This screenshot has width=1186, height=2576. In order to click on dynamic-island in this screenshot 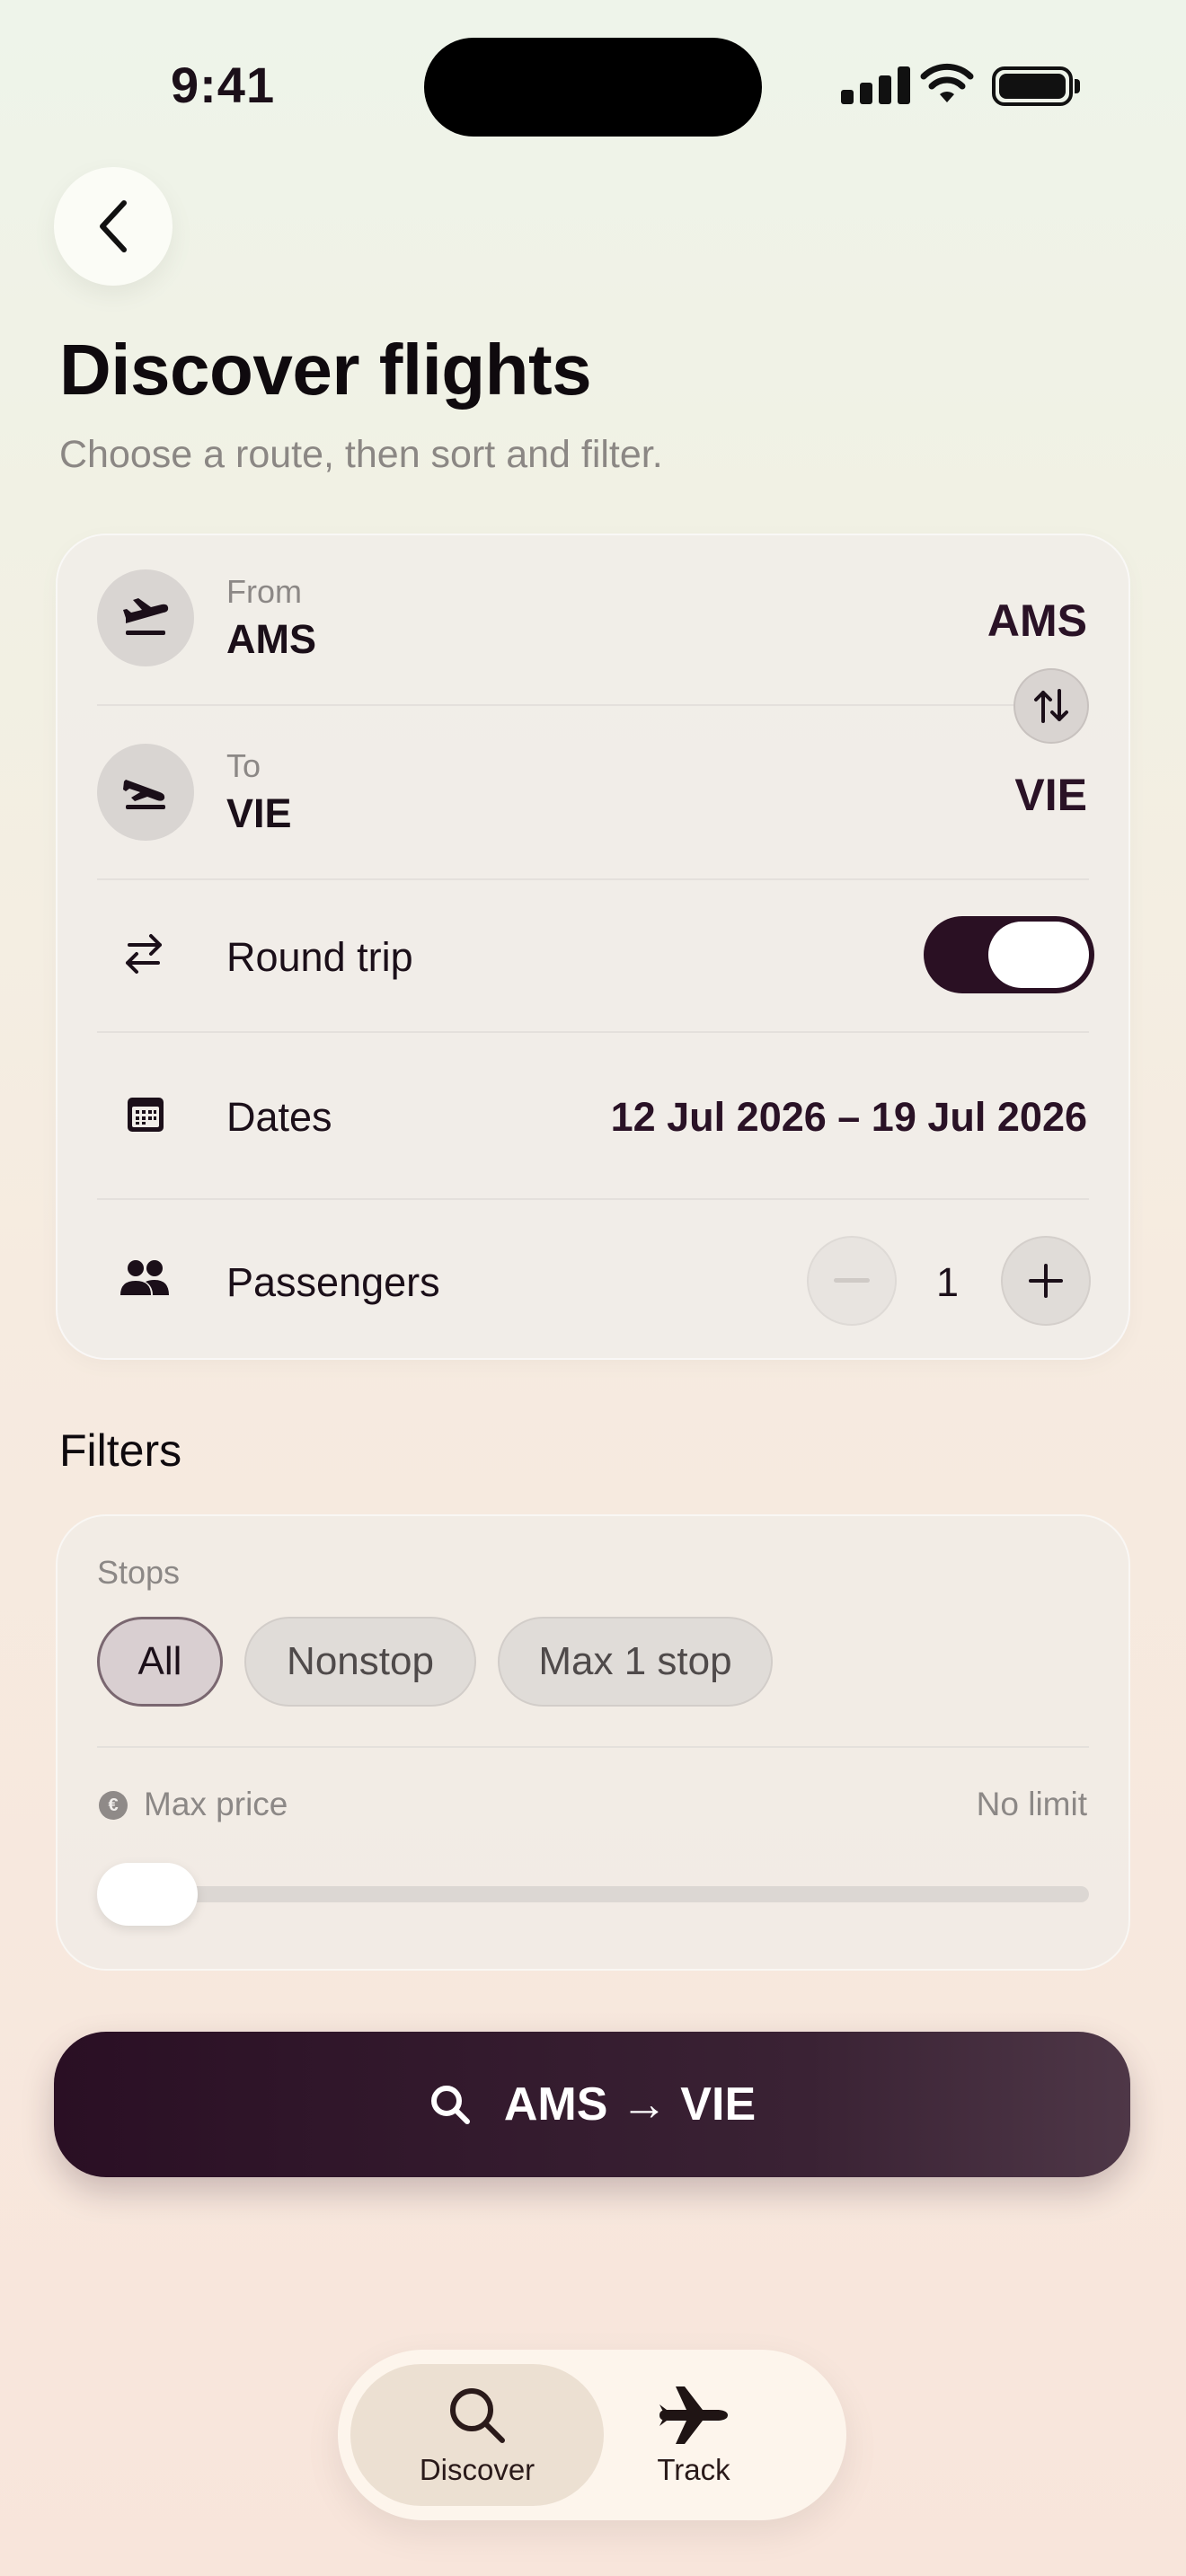, I will do `click(593, 87)`.